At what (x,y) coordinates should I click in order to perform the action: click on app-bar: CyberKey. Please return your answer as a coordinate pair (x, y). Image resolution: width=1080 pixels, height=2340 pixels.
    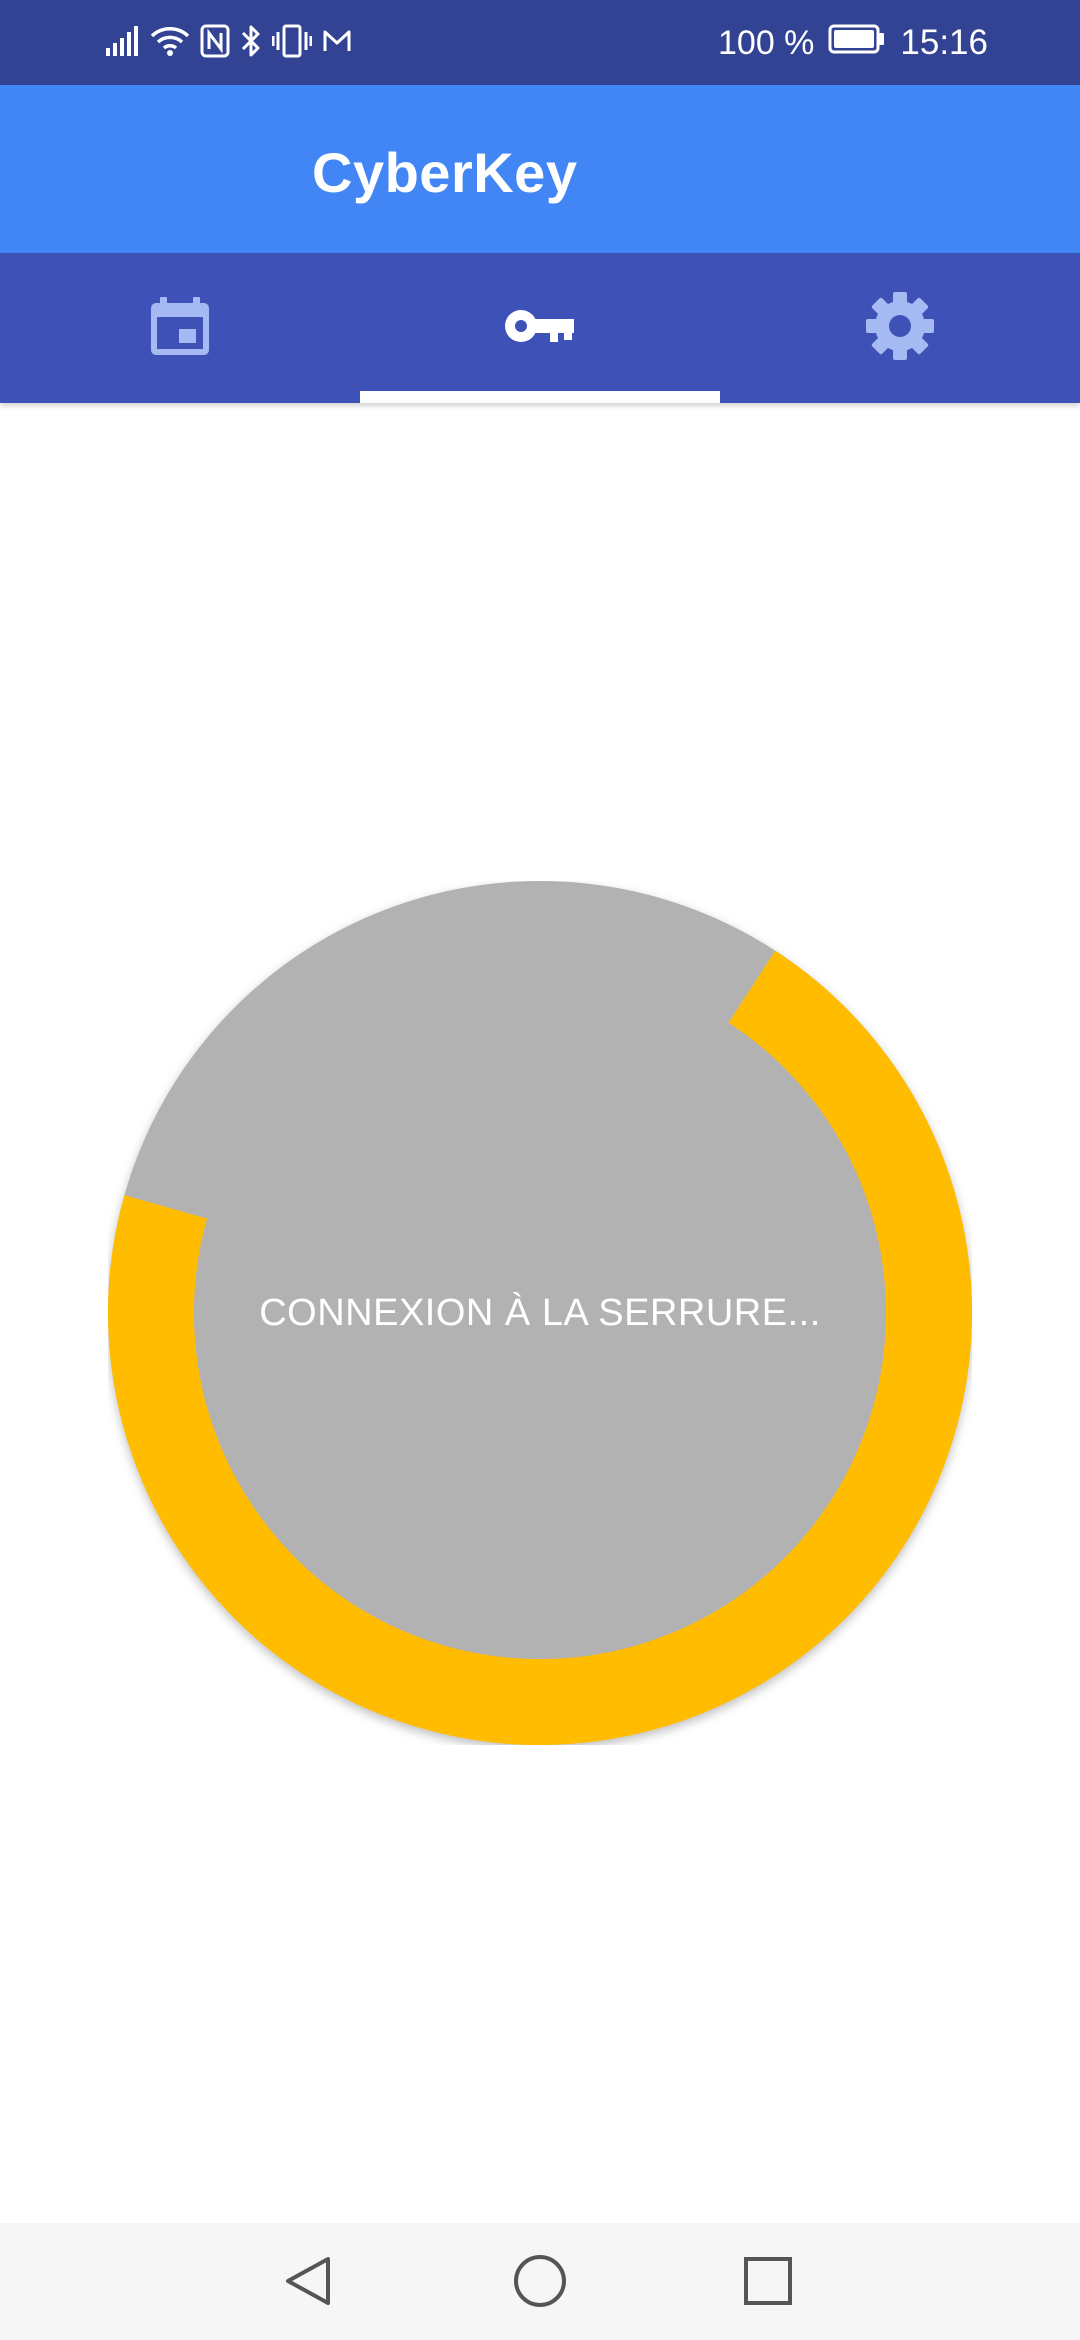
    Looking at the image, I should click on (540, 169).